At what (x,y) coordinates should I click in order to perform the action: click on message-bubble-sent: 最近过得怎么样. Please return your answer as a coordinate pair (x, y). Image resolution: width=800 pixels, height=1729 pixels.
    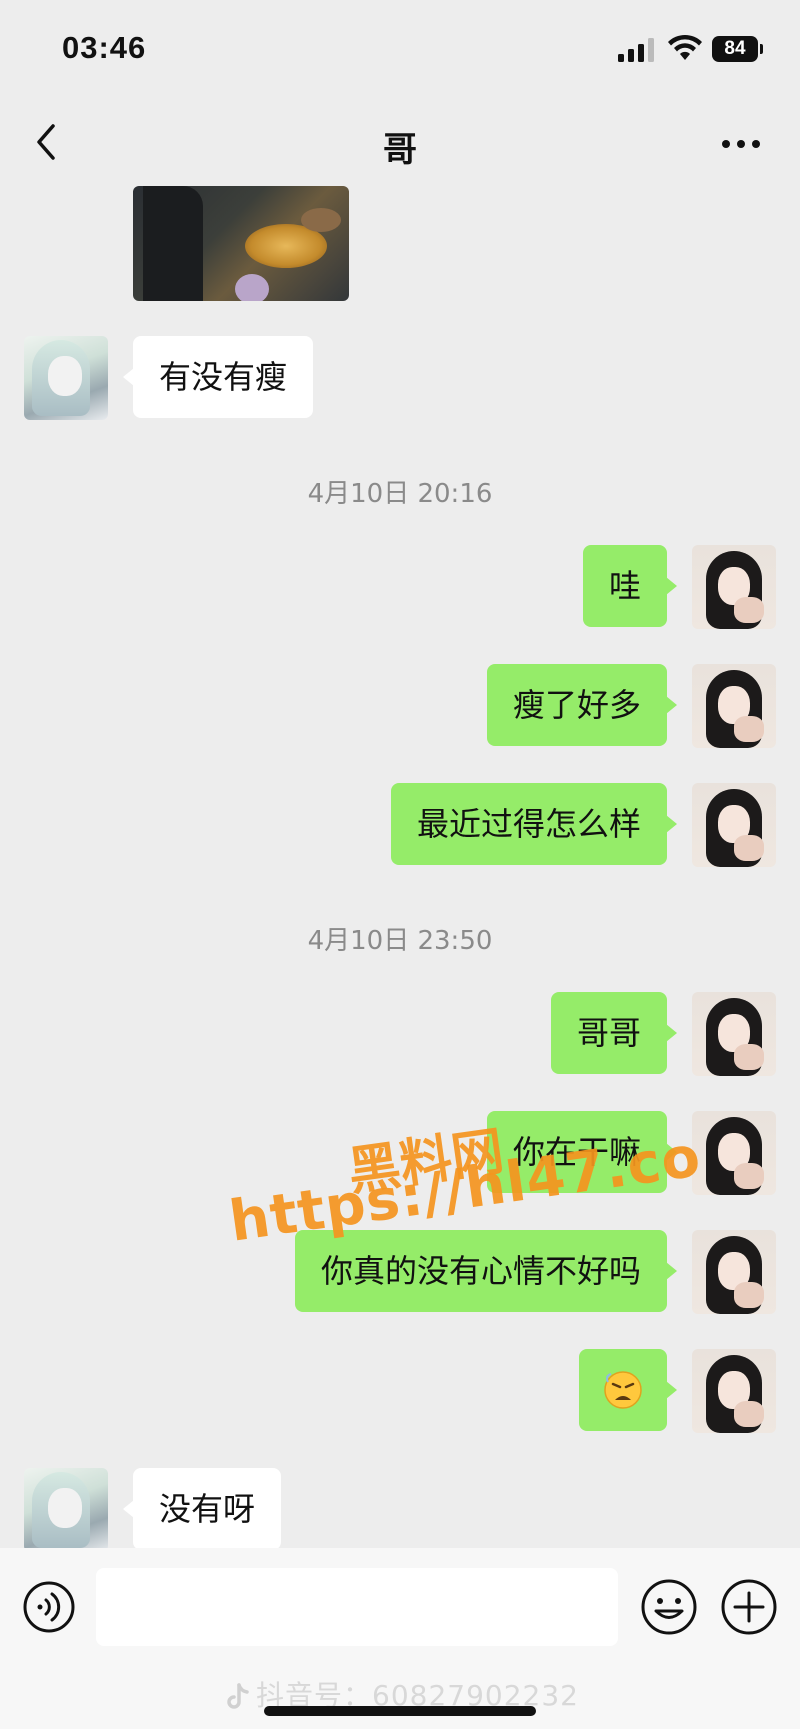
    Looking at the image, I should click on (534, 824).